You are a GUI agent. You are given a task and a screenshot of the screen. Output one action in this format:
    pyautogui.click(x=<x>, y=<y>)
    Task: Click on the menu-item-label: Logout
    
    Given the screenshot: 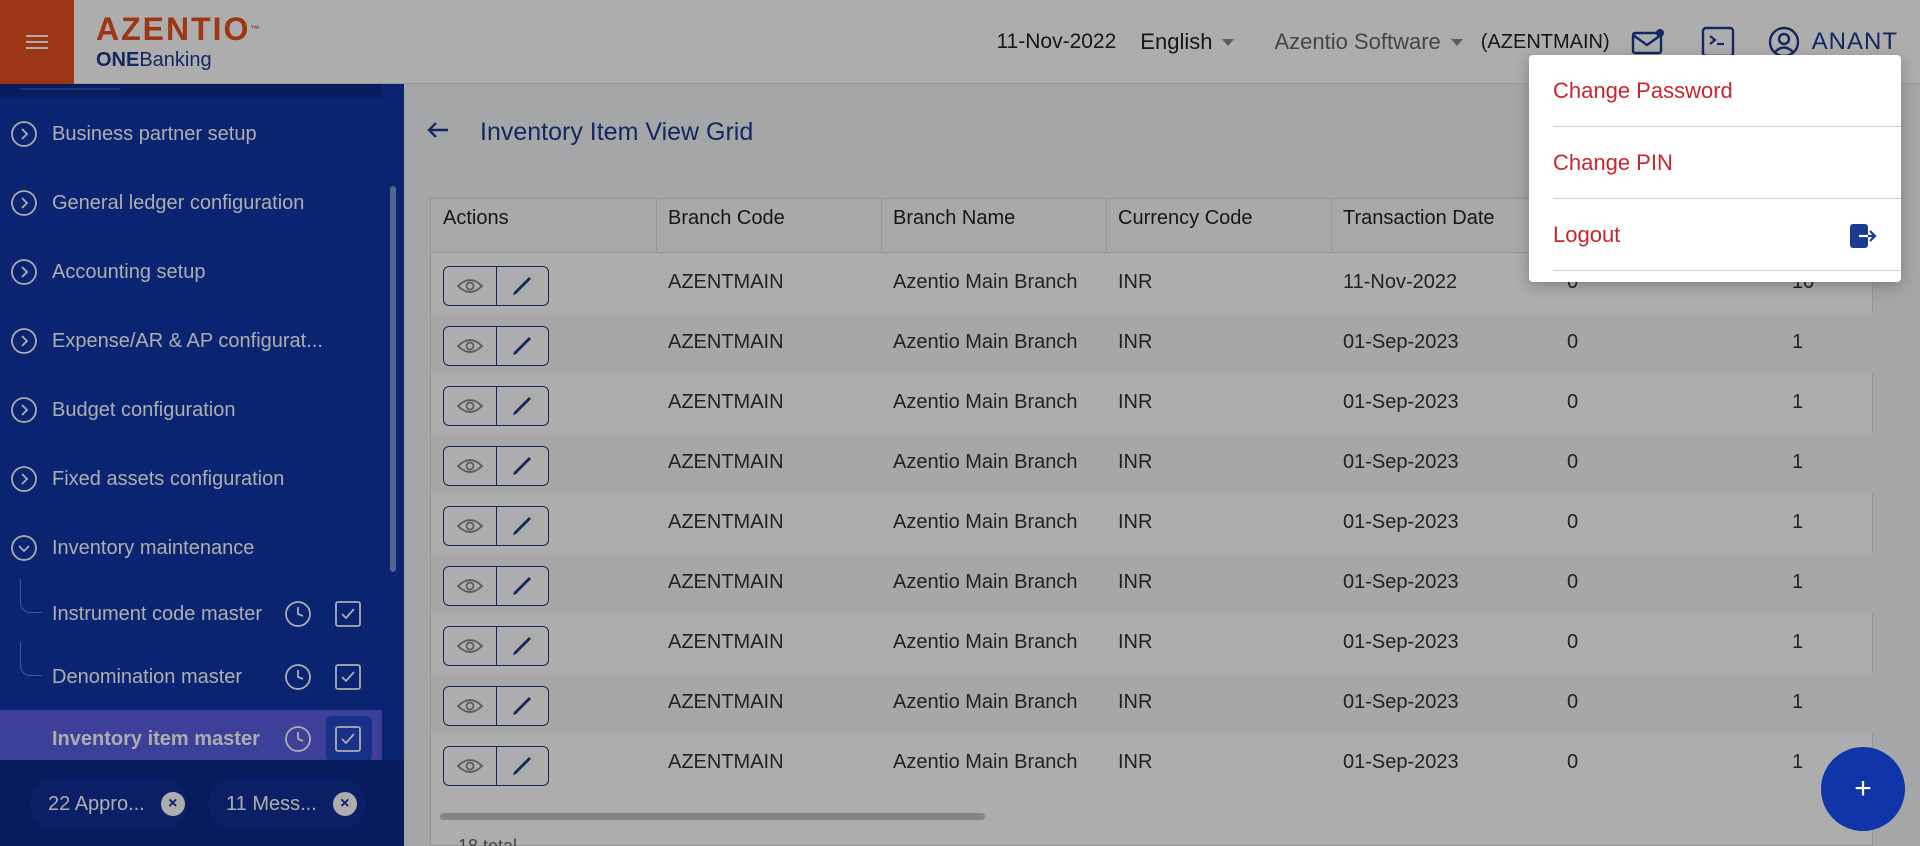 What is the action you would take?
    pyautogui.click(x=1587, y=234)
    